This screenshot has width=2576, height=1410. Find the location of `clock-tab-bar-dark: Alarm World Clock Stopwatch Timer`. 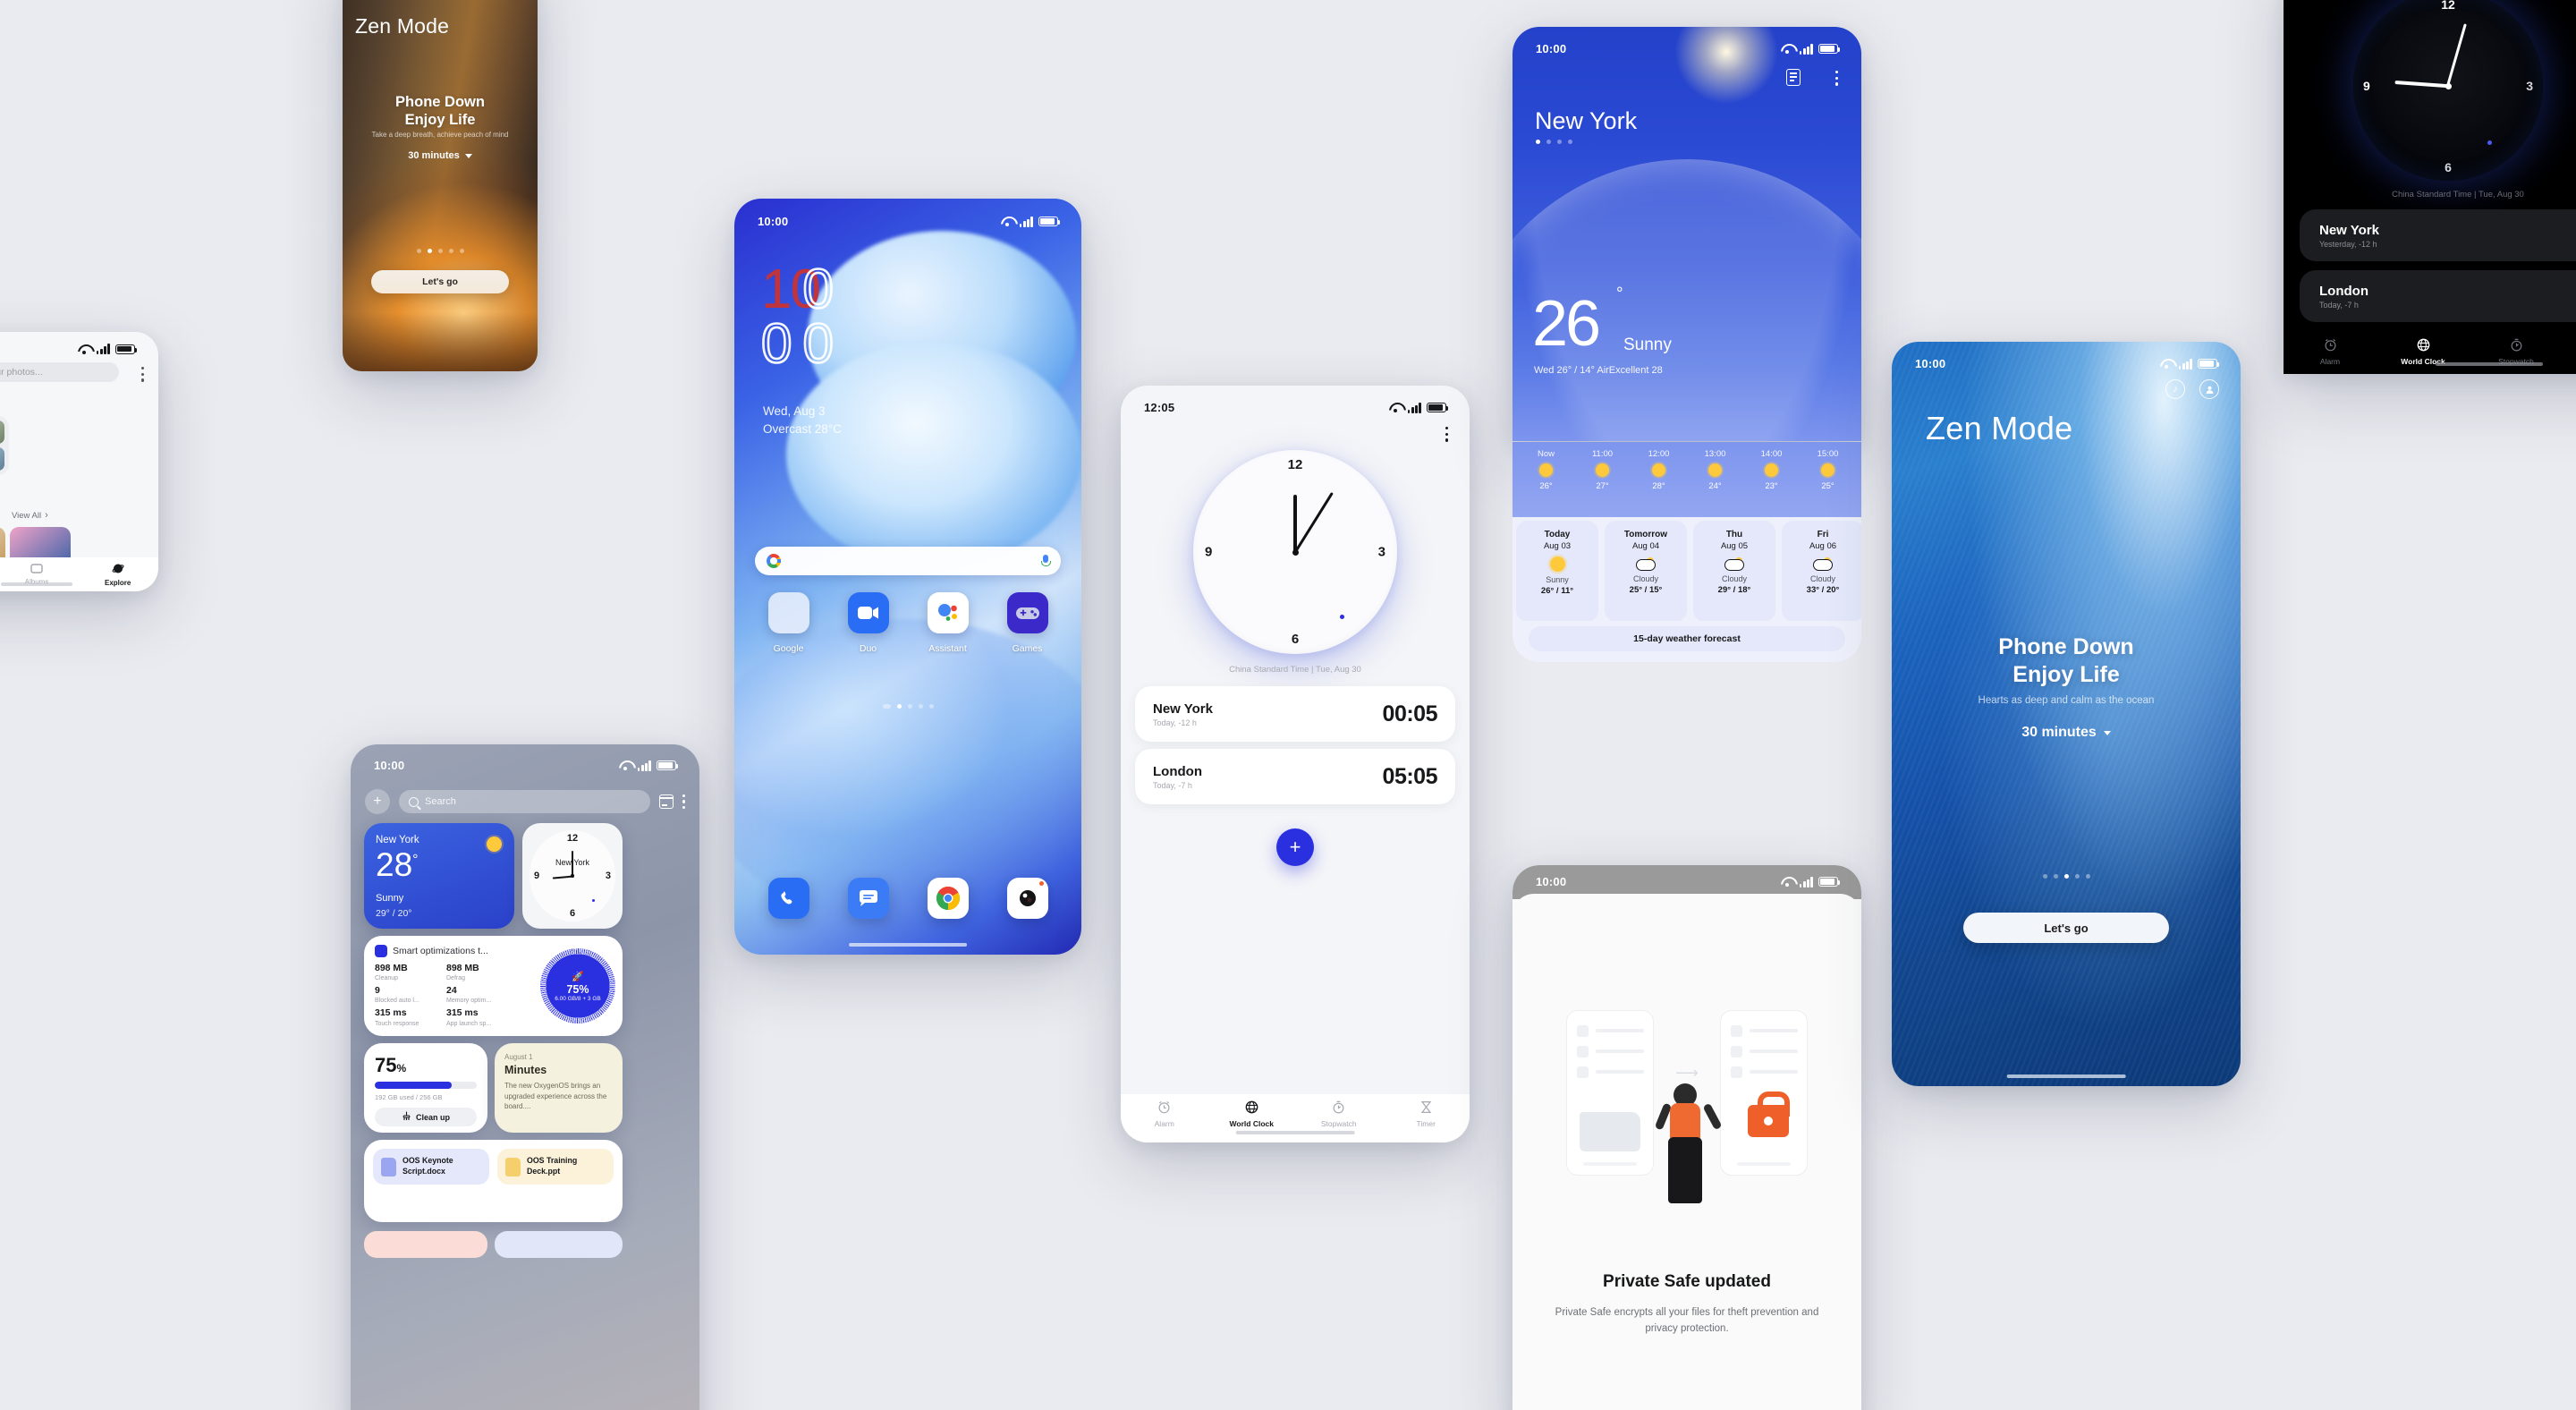

clock-tab-bar-dark: Alarm World Clock Stopwatch Timer is located at coordinates (2430, 352).